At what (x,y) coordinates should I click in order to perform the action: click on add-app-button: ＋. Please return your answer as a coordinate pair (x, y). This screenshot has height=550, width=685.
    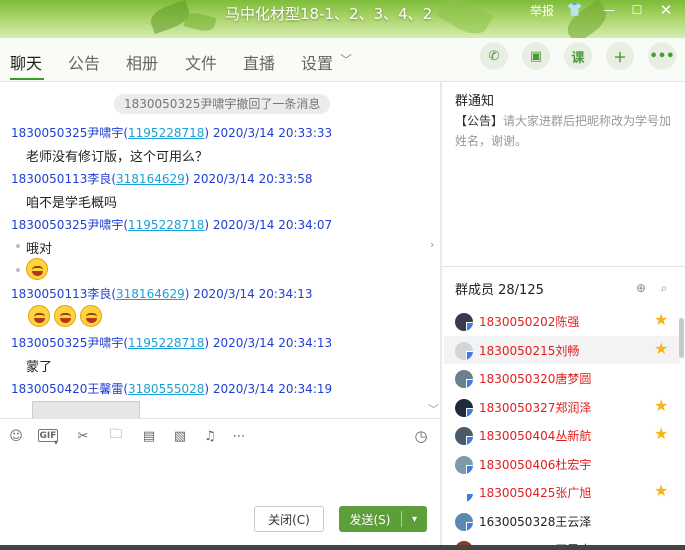
    Looking at the image, I should click on (620, 56).